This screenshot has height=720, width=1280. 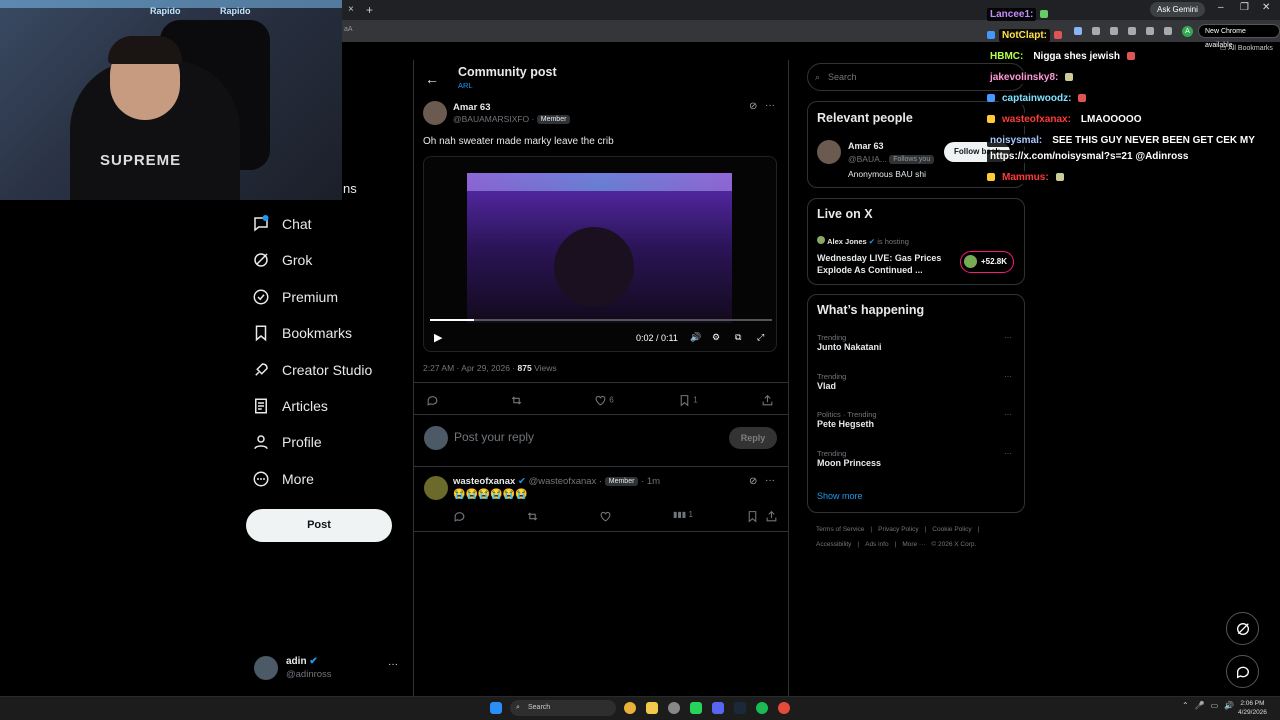 What do you see at coordinates (840, 496) in the screenshot?
I see `show-more-link: Show more` at bounding box center [840, 496].